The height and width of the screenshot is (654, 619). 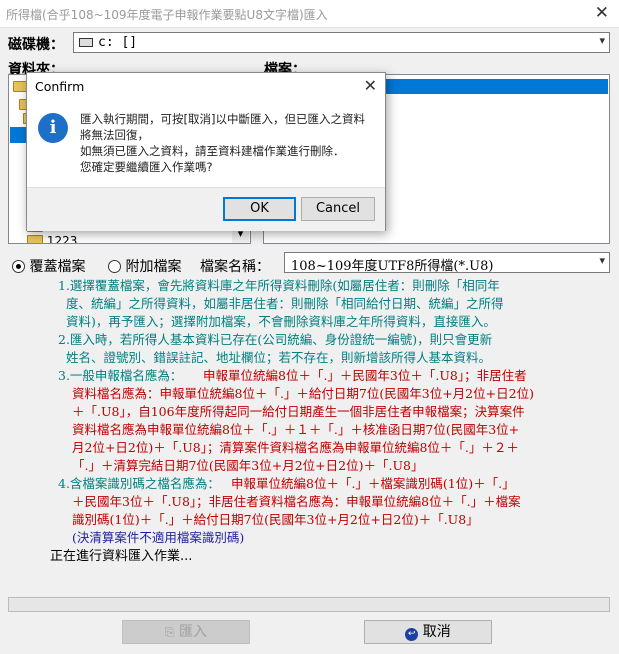 I want to click on folder-icon, so click(x=35, y=239).